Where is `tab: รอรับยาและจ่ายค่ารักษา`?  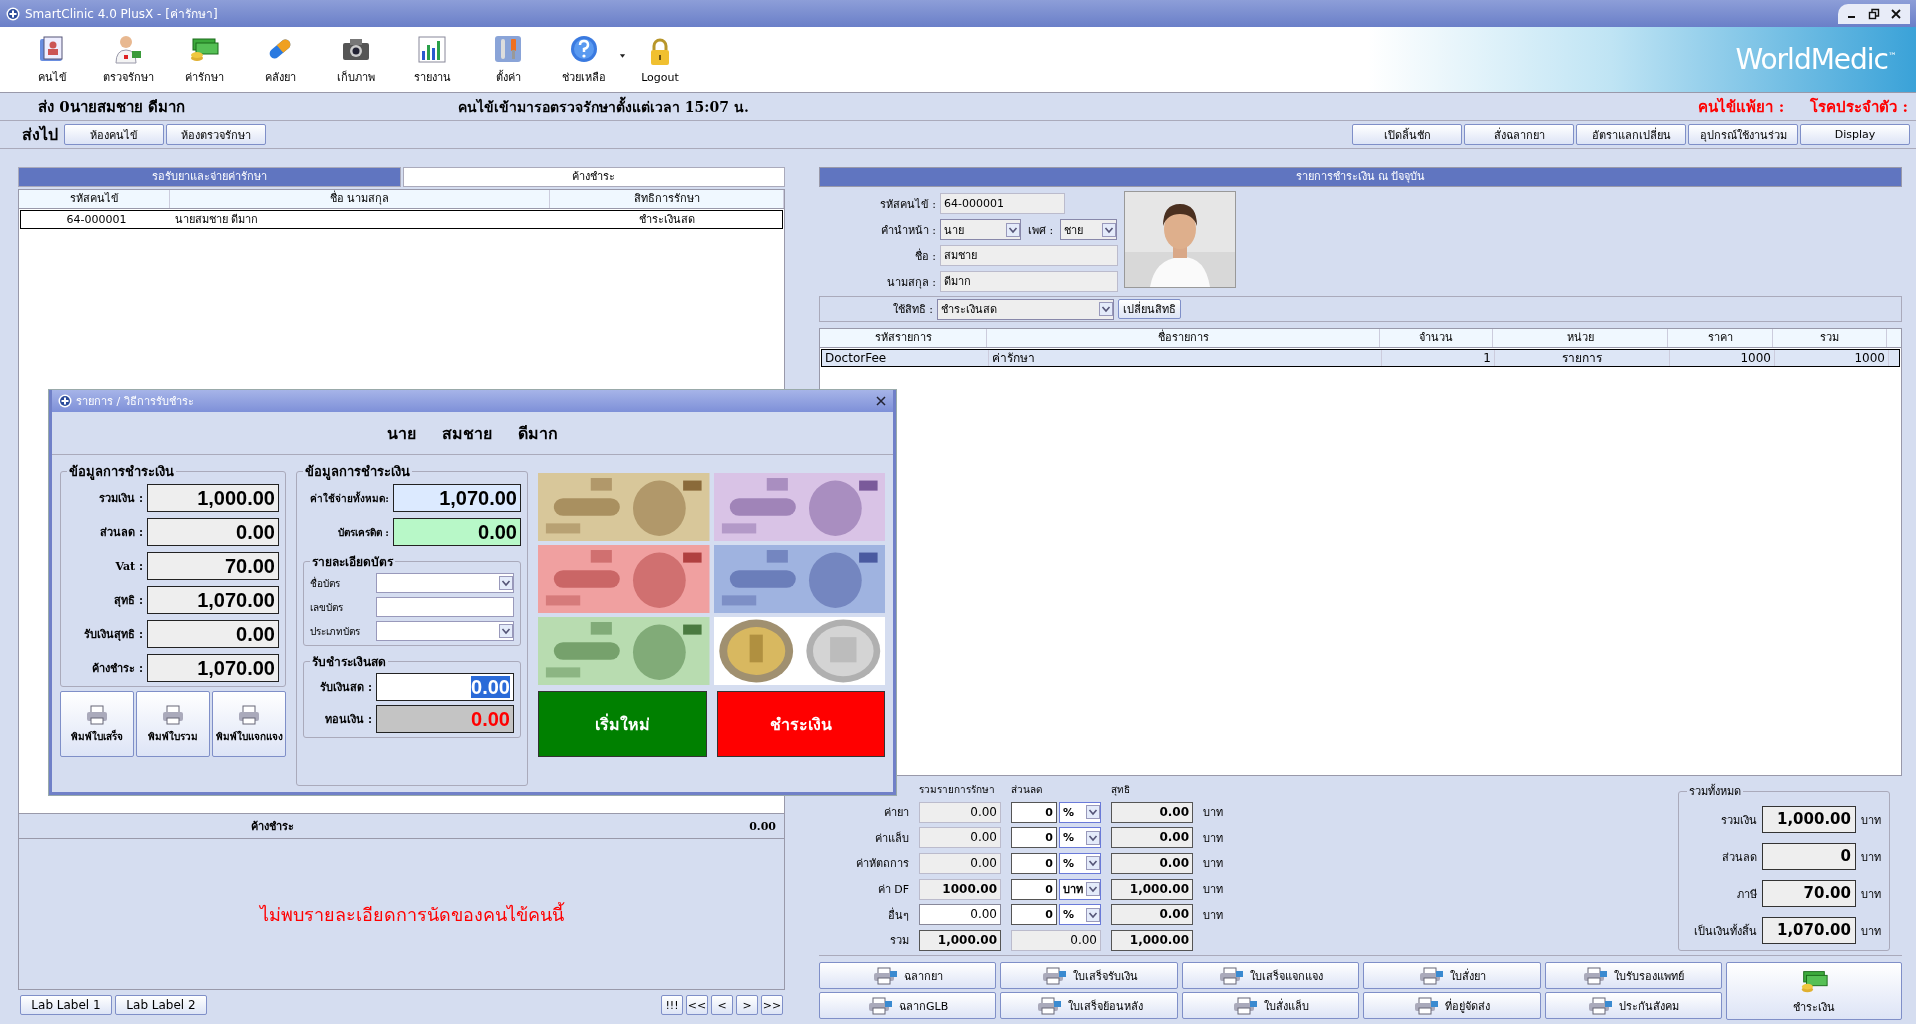 tab: รอรับยาและจ่ายค่ารักษา is located at coordinates (209, 177).